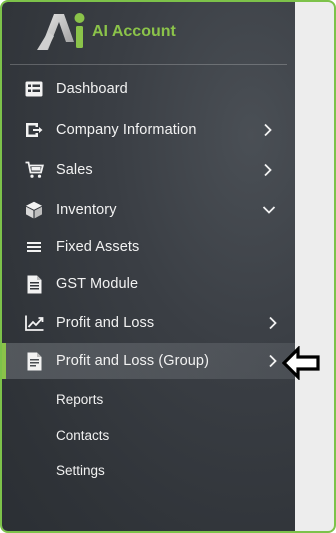 The image size is (336, 533). Describe the element at coordinates (148, 210) in the screenshot. I see `menu-item-inventory: Inventory` at that location.